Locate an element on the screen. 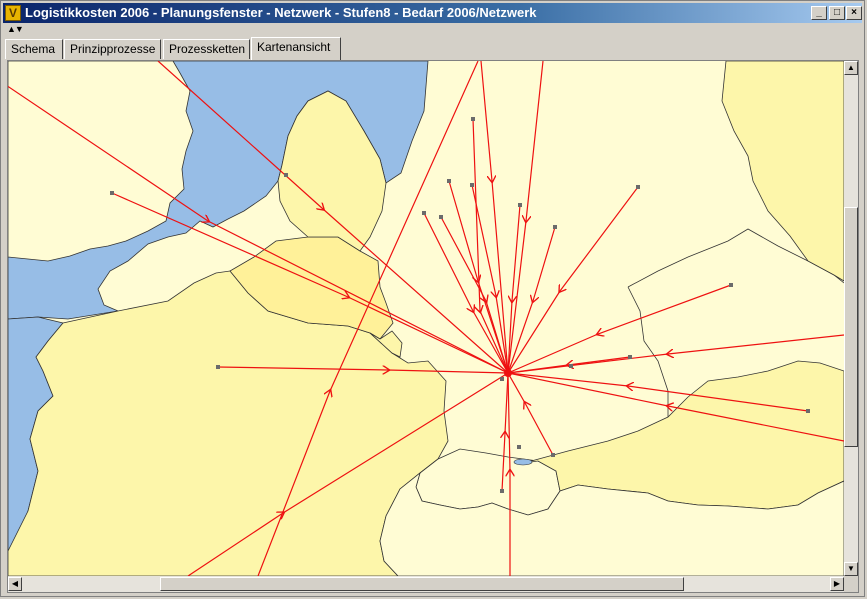  tab-schema: Schema is located at coordinates (34, 49).